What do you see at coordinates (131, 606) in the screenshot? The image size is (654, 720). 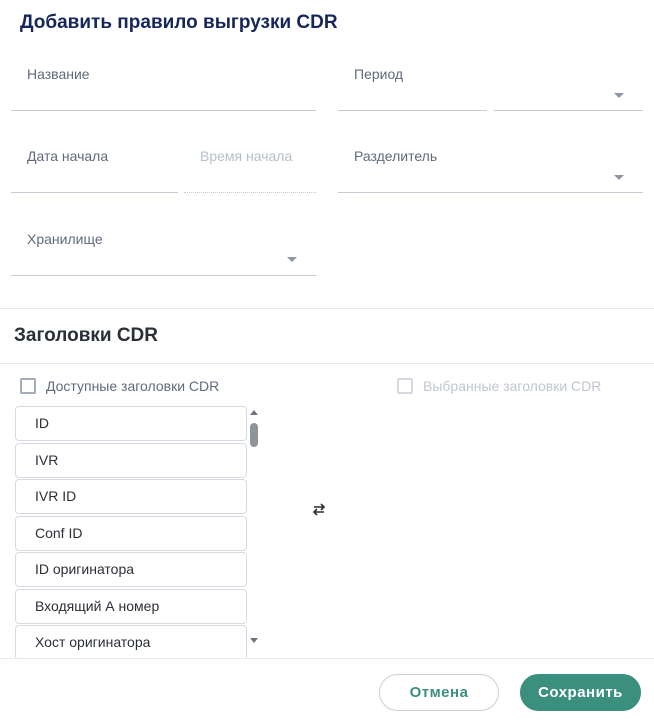 I see `list-item: Входящий А номер` at bounding box center [131, 606].